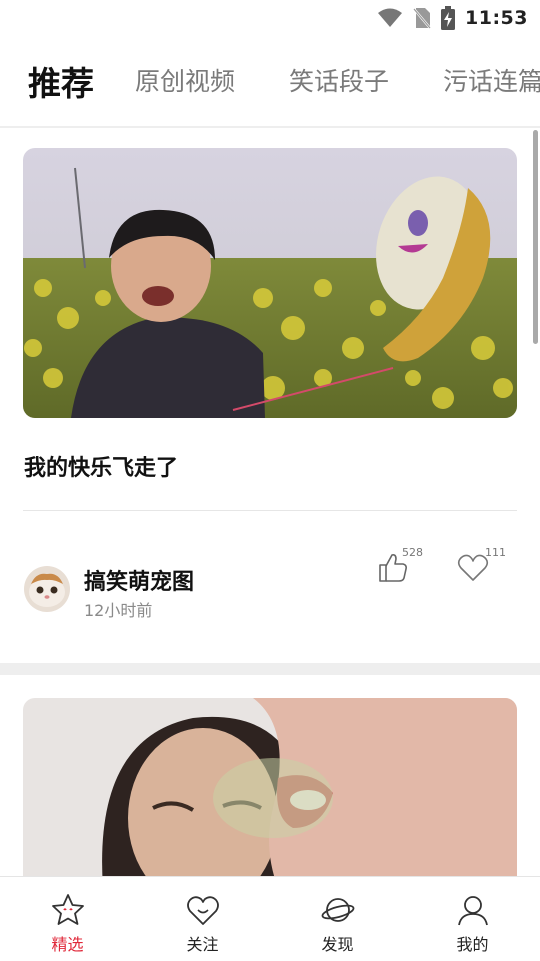 The width and height of the screenshot is (540, 961). I want to click on nav-discover: 发现, so click(337, 919).